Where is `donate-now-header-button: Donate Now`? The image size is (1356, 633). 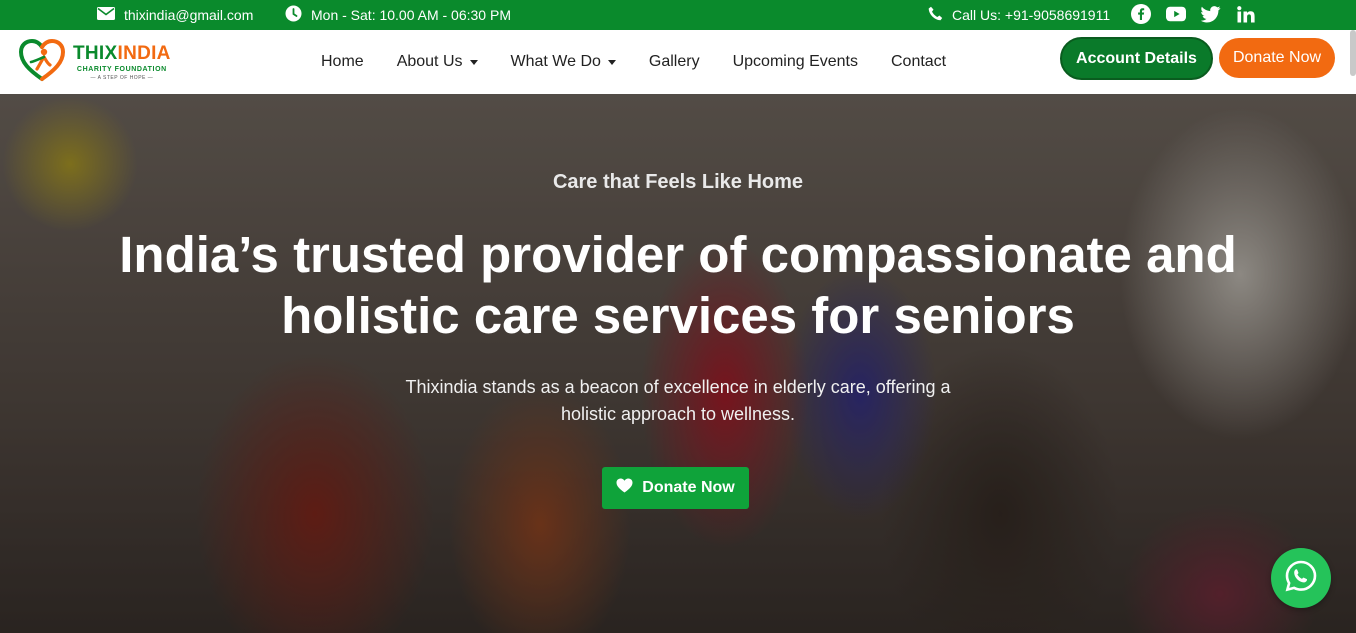 donate-now-header-button: Donate Now is located at coordinates (1277, 58).